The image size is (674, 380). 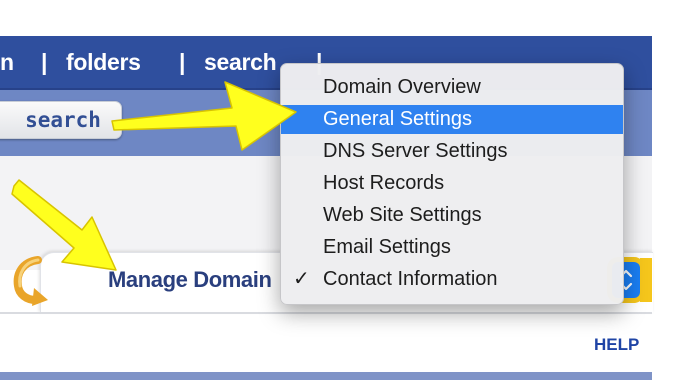 What do you see at coordinates (326, 376) in the screenshot?
I see `bottom-bar` at bounding box center [326, 376].